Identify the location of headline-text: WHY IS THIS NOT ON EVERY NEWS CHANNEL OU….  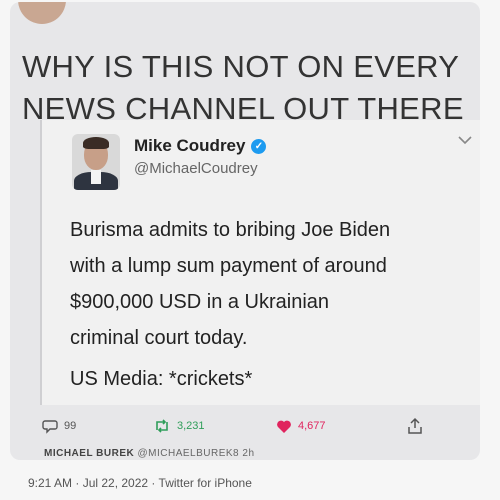
(243, 87).